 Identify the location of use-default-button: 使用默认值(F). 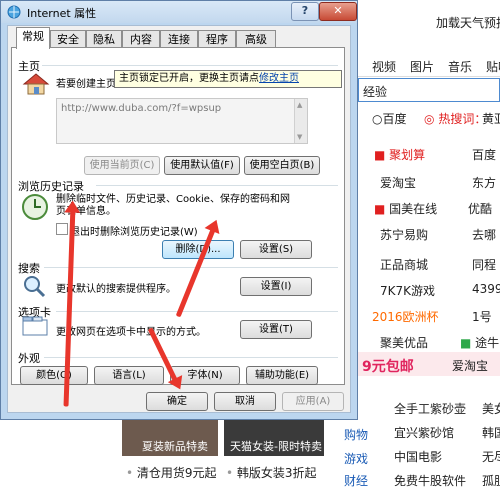
(202, 165).